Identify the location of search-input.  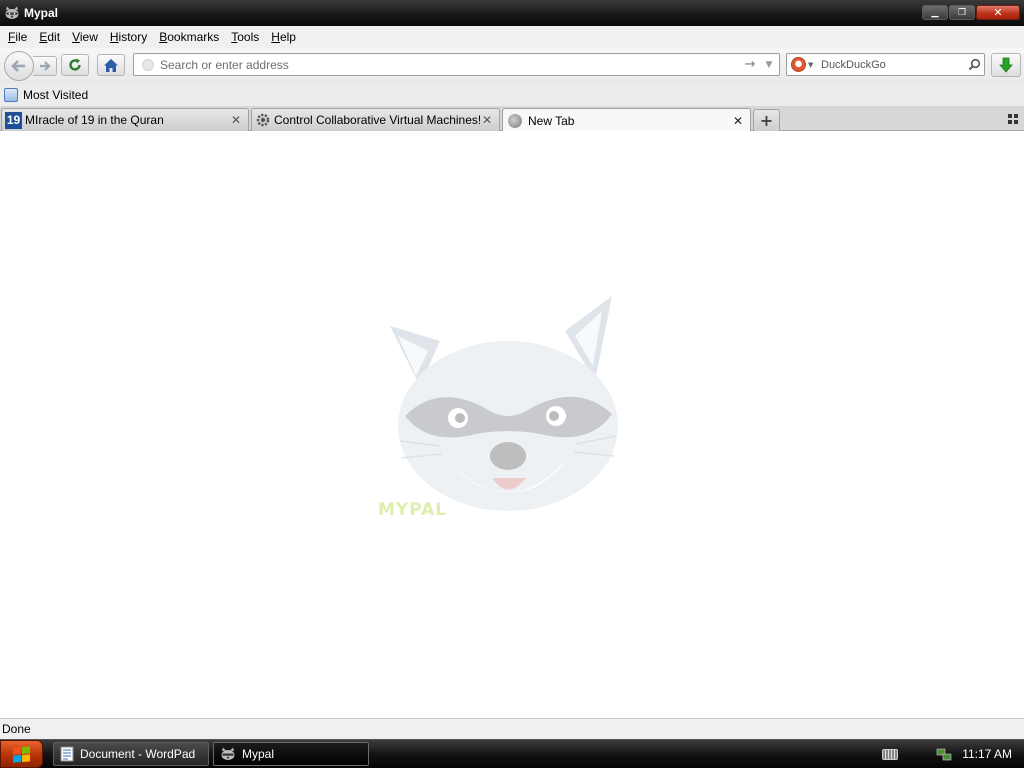
(889, 64).